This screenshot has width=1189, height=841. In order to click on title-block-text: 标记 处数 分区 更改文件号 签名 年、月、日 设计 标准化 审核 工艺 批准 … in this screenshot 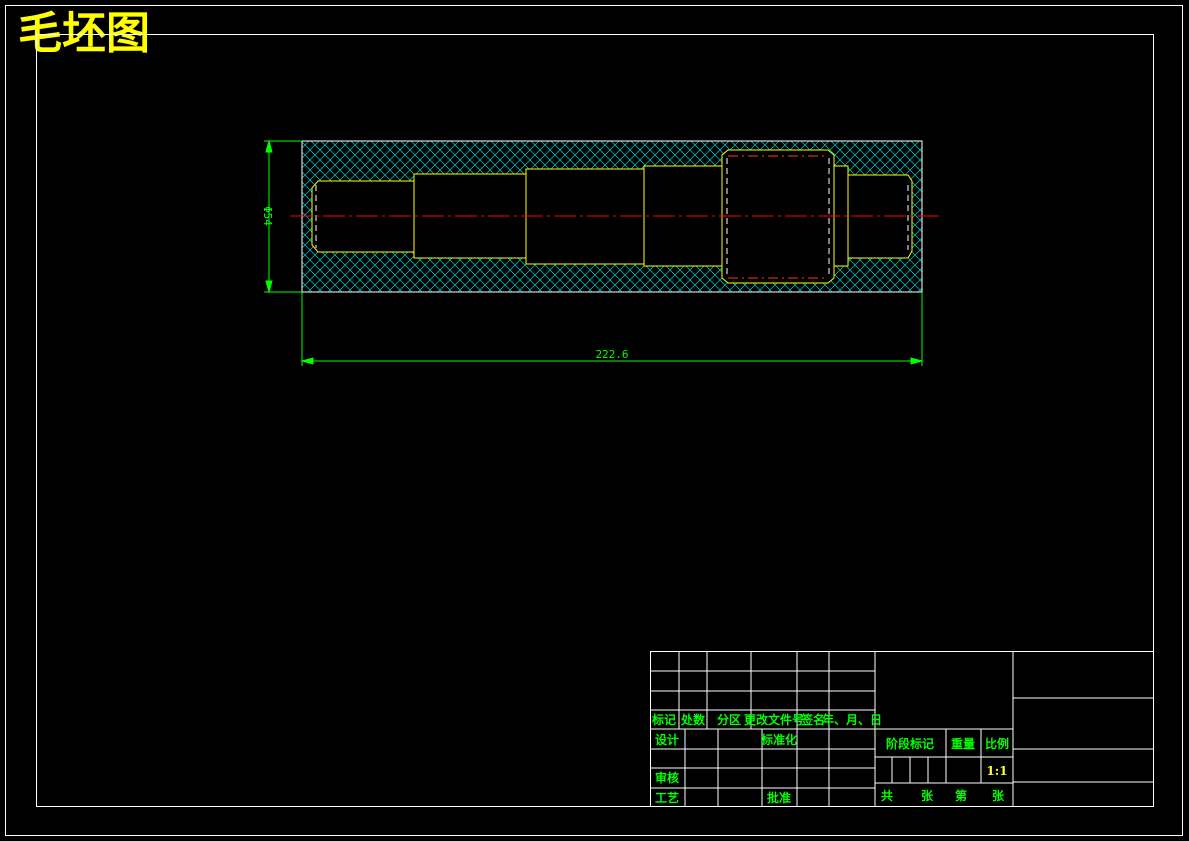, I will do `click(830, 758)`.